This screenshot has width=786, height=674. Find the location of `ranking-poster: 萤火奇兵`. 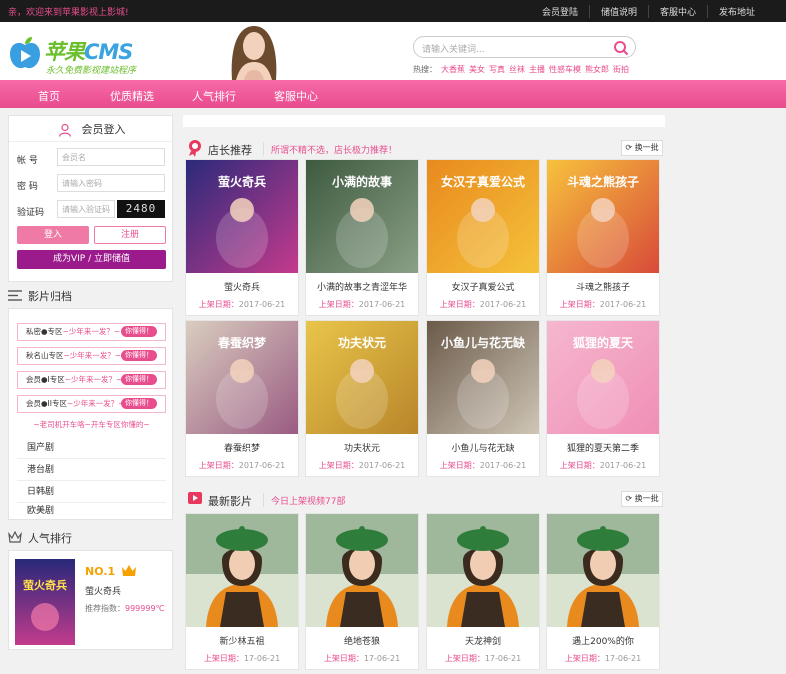

ranking-poster: 萤火奇兵 is located at coordinates (45, 602).